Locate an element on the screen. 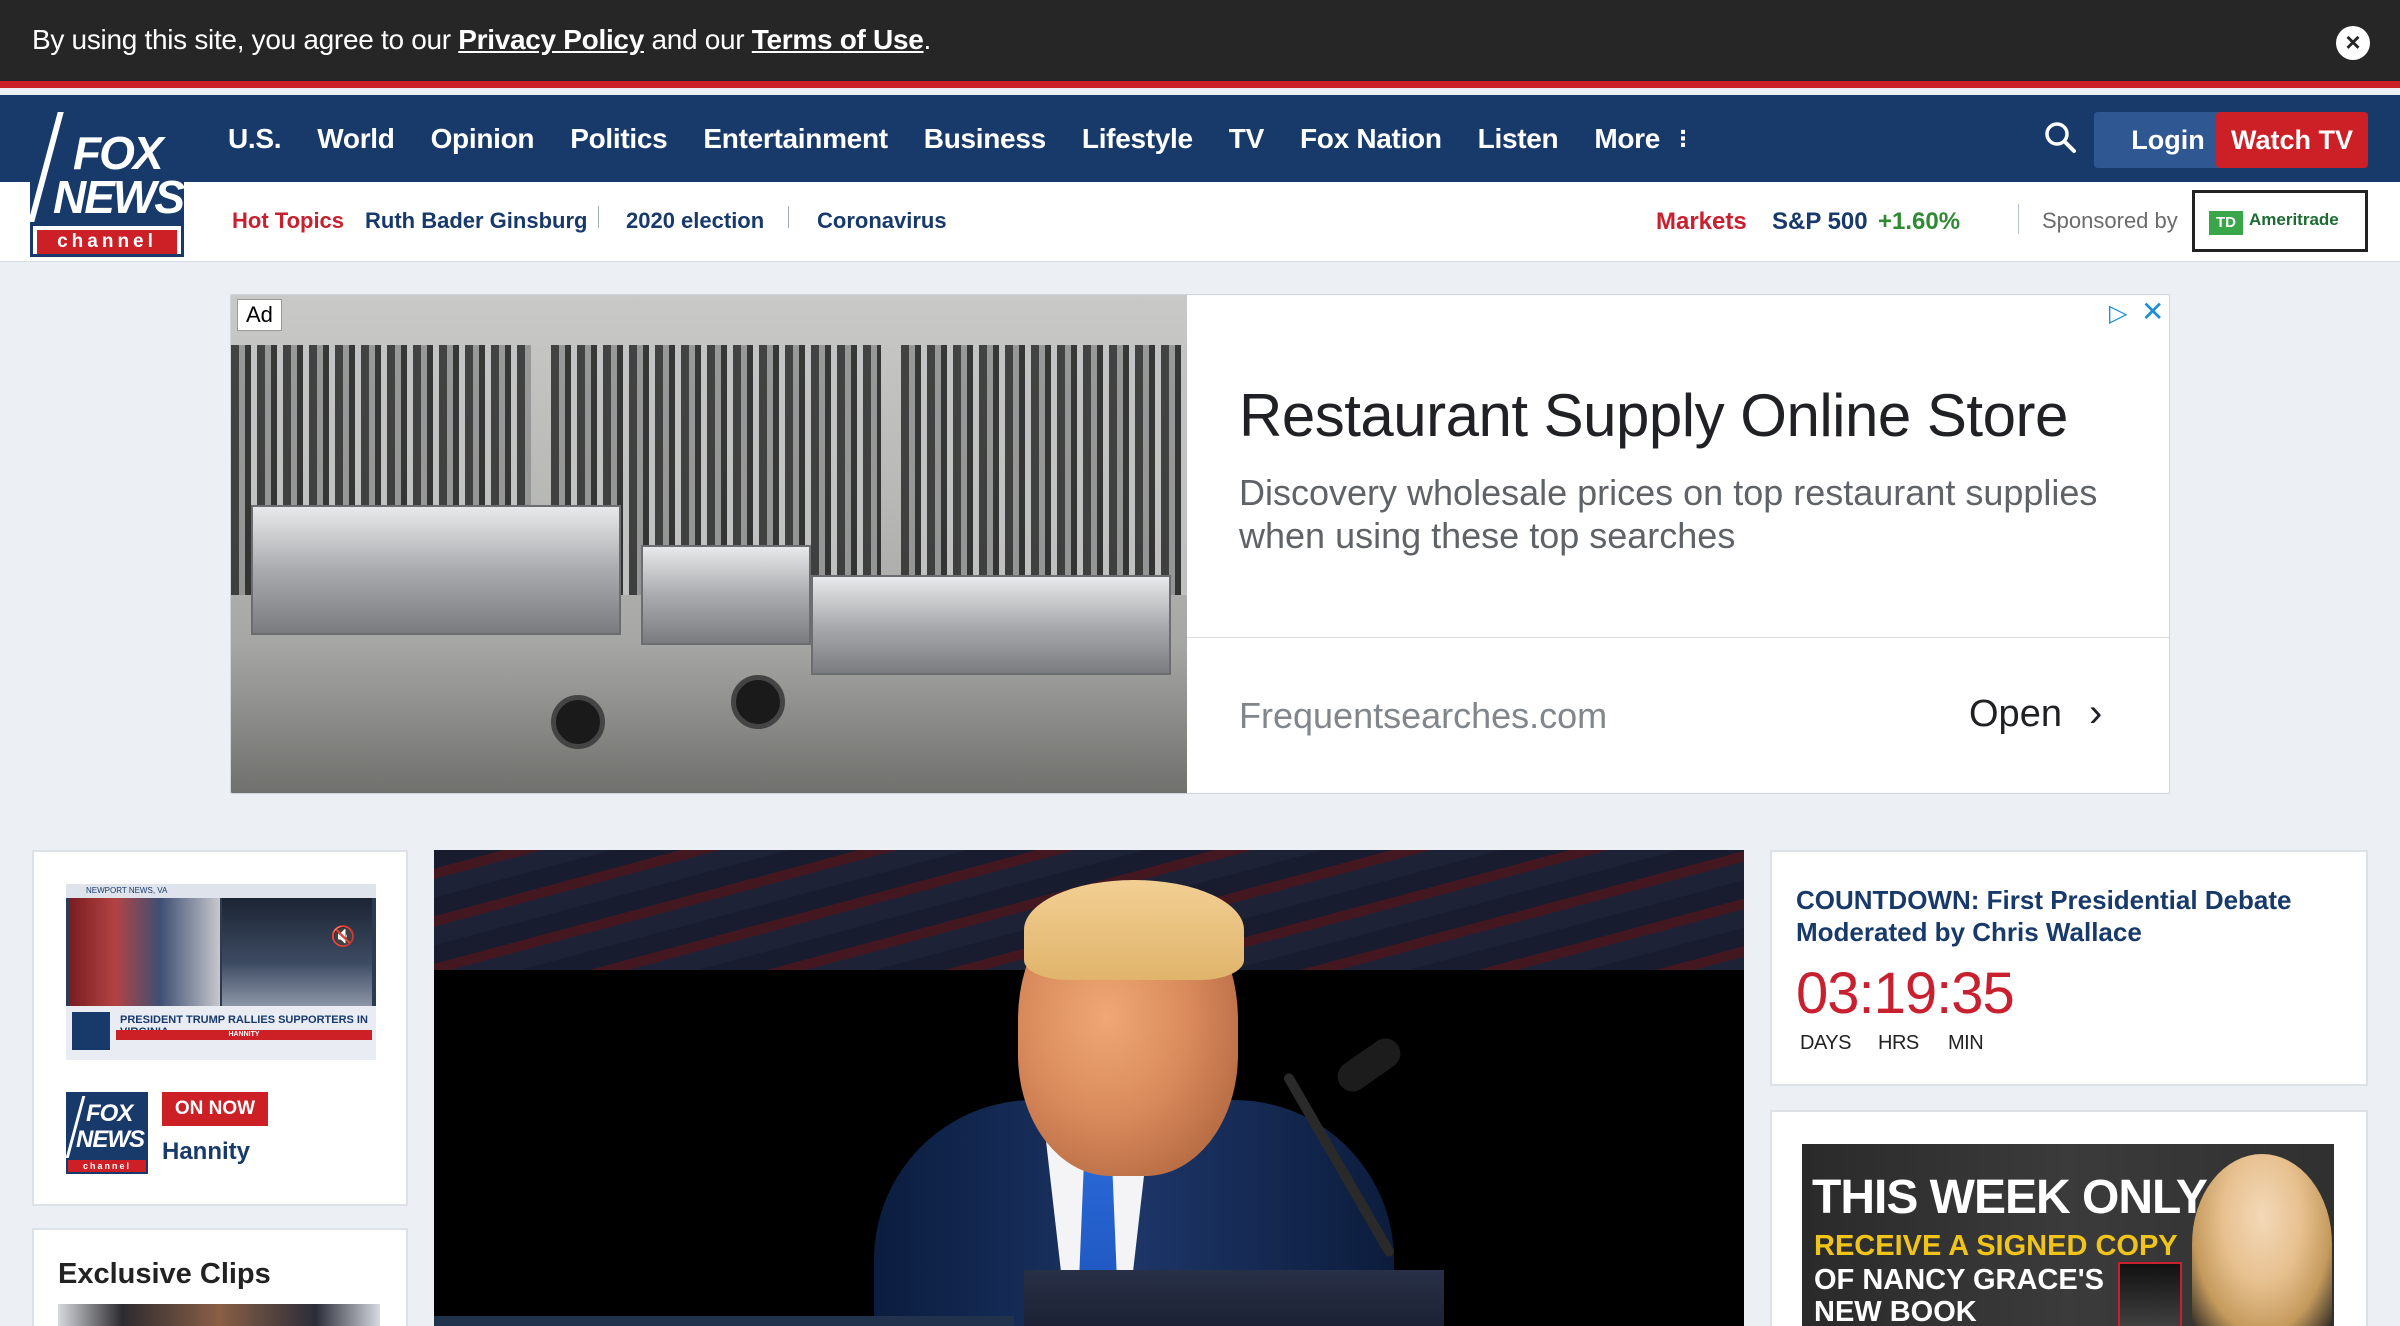 Image resolution: width=2400 pixels, height=1326 pixels. video-show: HANNITY is located at coordinates (244, 1035).